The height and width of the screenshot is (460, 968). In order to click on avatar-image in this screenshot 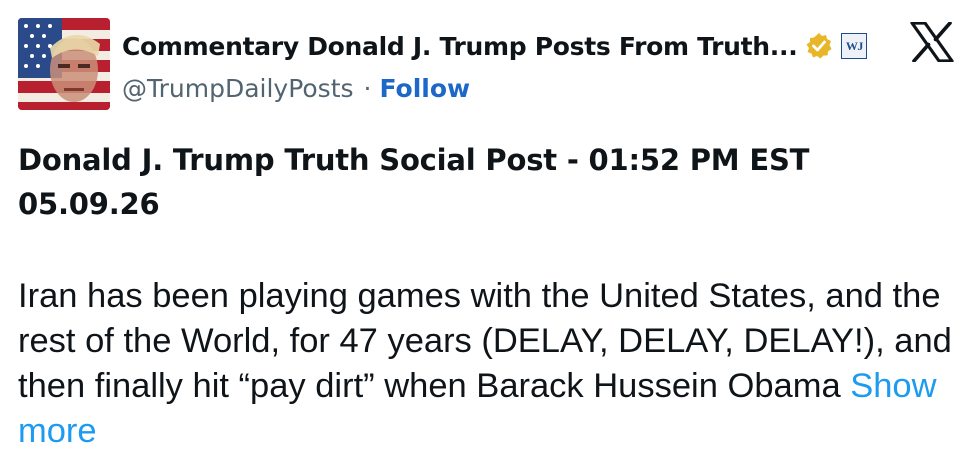, I will do `click(64, 64)`.